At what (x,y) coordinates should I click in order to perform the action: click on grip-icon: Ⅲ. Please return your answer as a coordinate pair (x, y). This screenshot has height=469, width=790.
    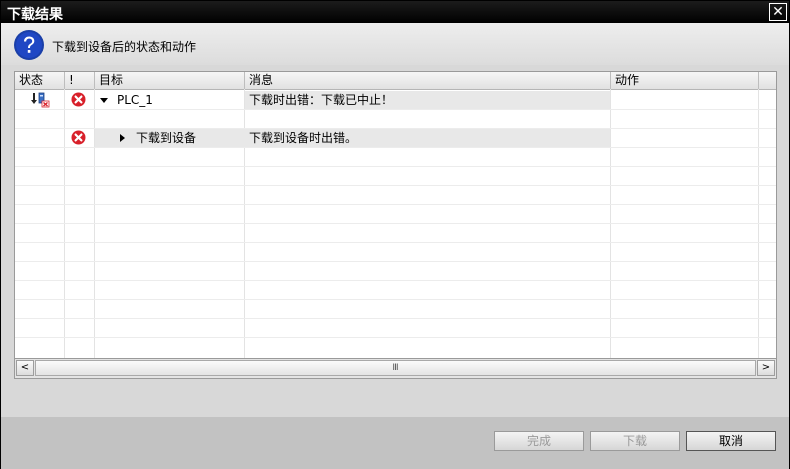
    Looking at the image, I should click on (395, 368).